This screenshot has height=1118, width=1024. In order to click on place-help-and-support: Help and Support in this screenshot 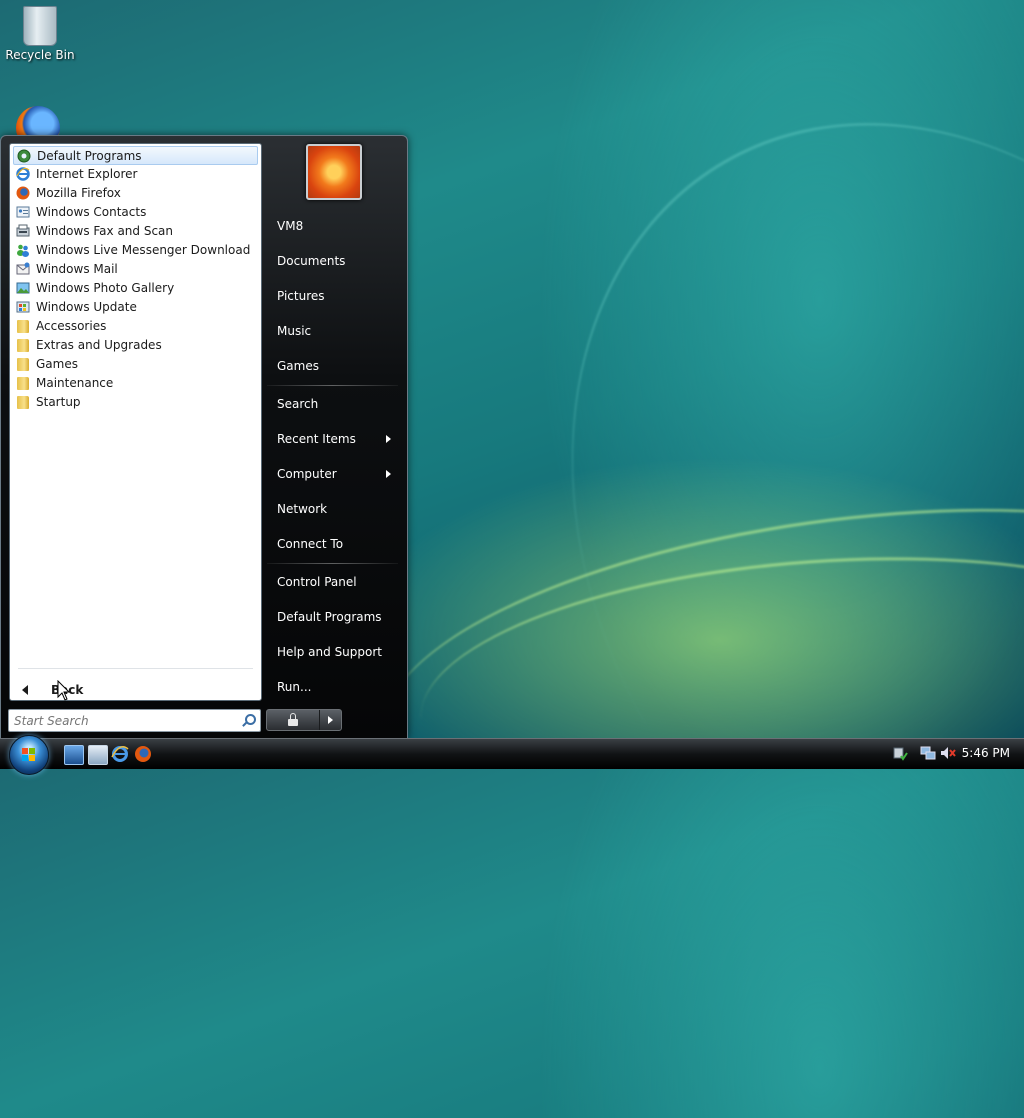, I will do `click(337, 652)`.